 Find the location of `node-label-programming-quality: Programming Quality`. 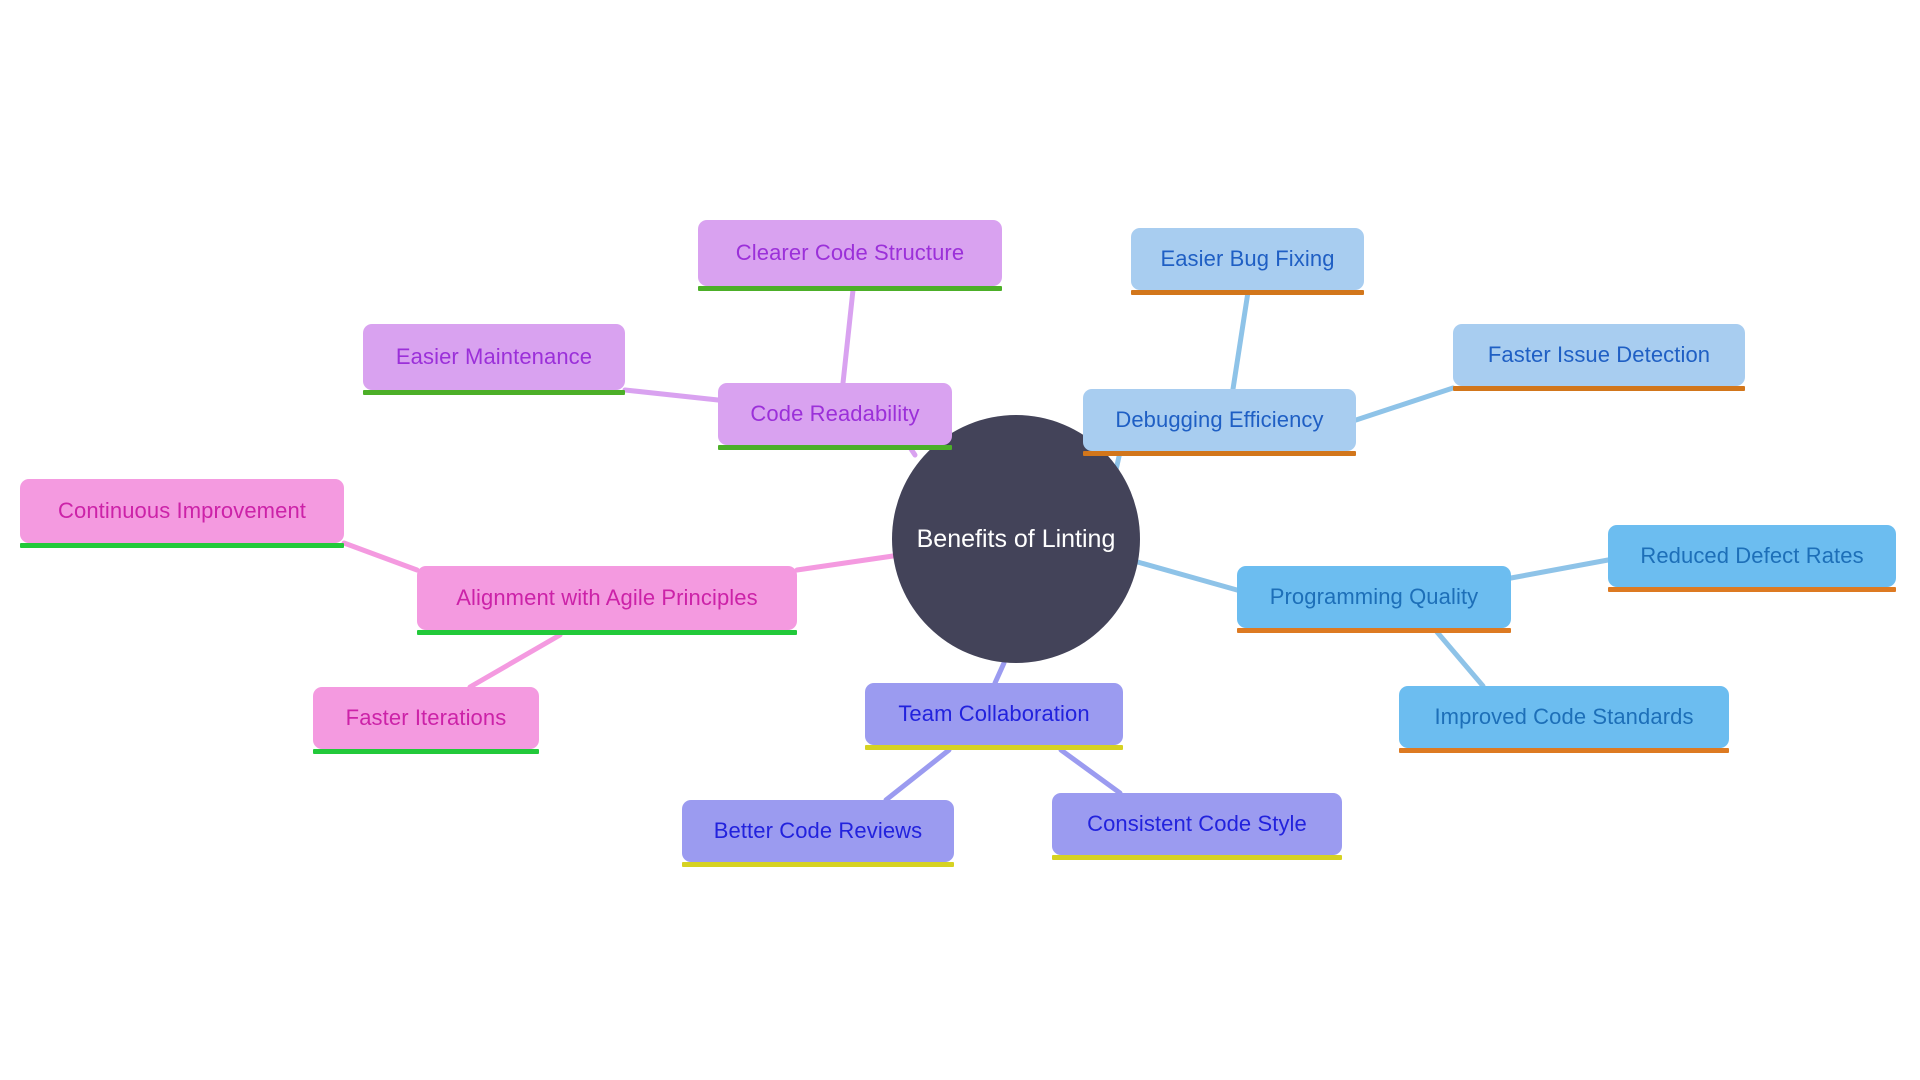

node-label-programming-quality: Programming Quality is located at coordinates (1374, 596).